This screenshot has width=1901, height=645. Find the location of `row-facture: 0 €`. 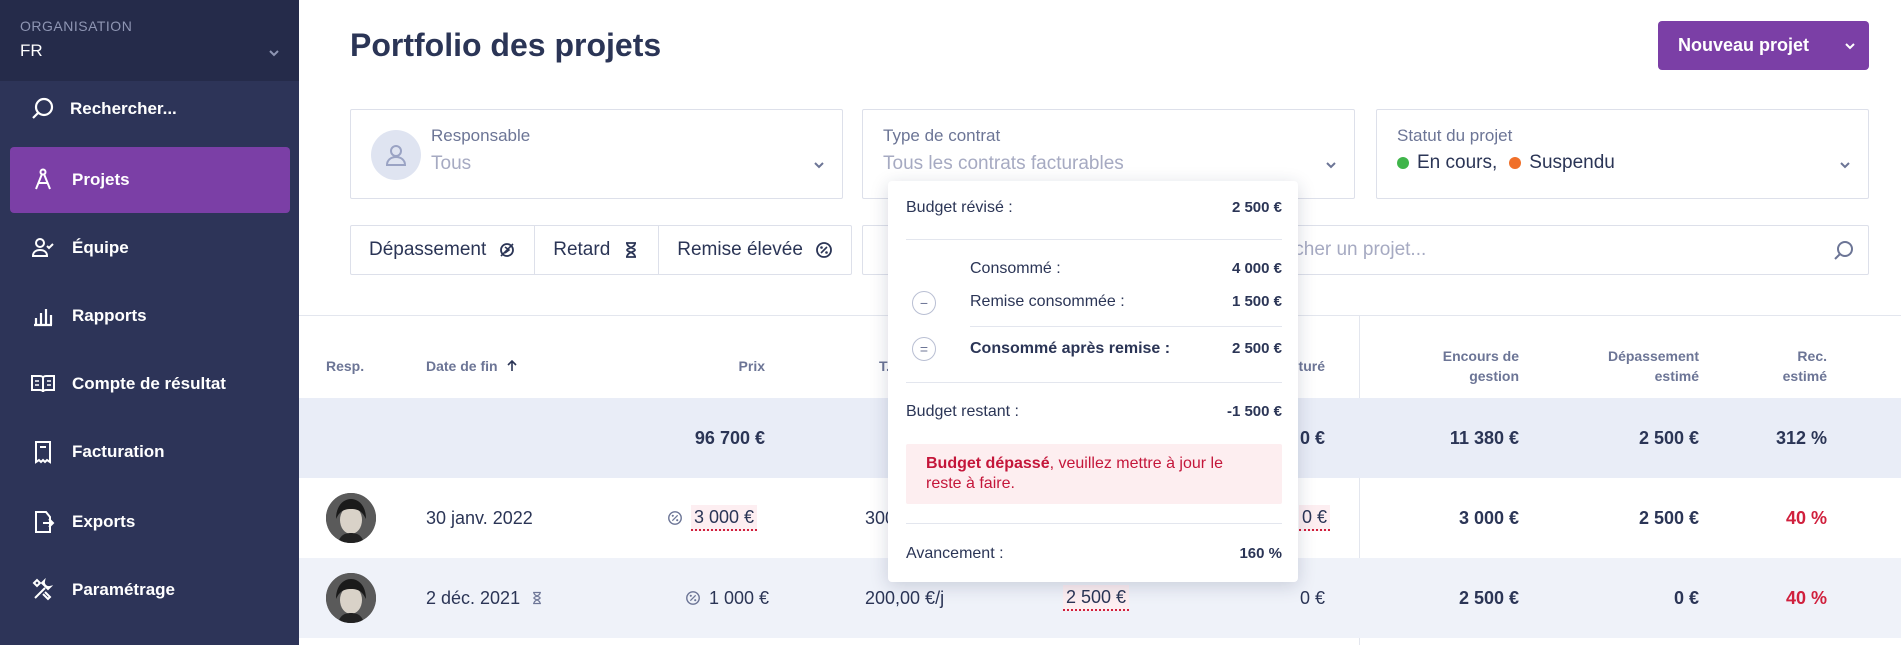

row-facture: 0 € is located at coordinates (1315, 518).